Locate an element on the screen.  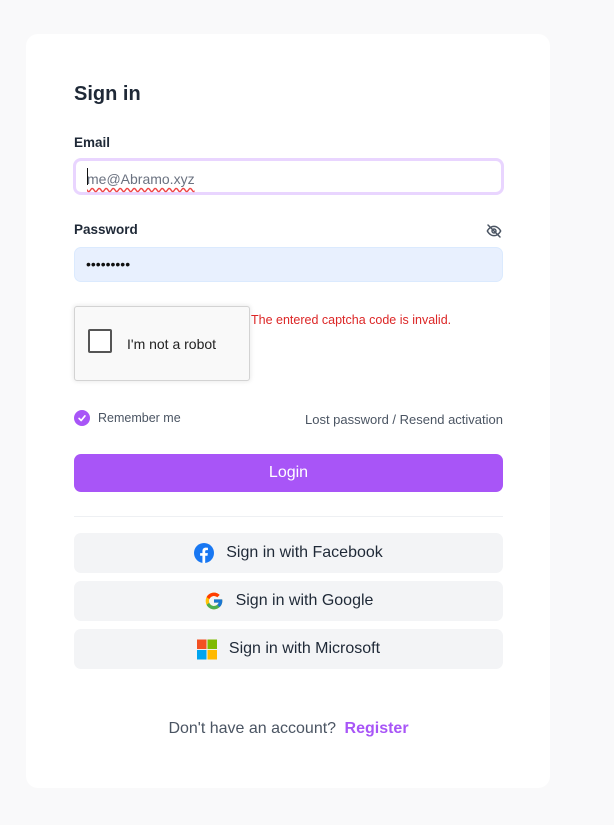
google-icon is located at coordinates (214, 601).